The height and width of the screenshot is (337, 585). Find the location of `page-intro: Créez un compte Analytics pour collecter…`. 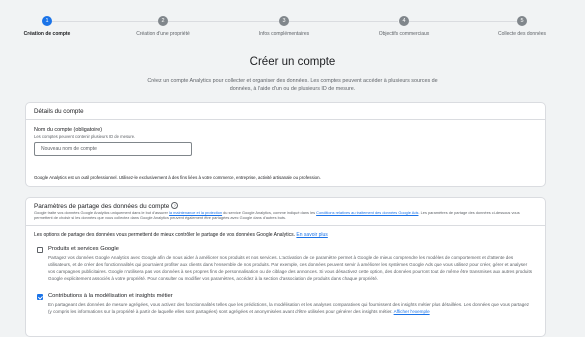

page-intro: Créez un compte Analytics pour collecter… is located at coordinates (292, 85).